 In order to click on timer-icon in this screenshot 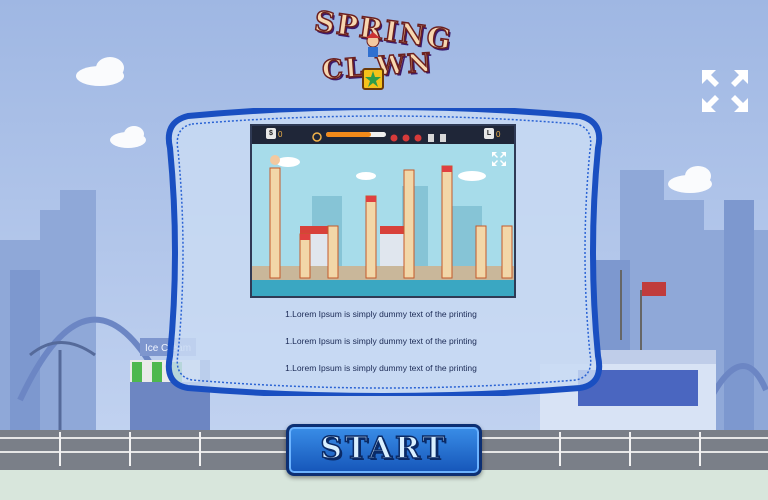, I will do `click(317, 135)`.